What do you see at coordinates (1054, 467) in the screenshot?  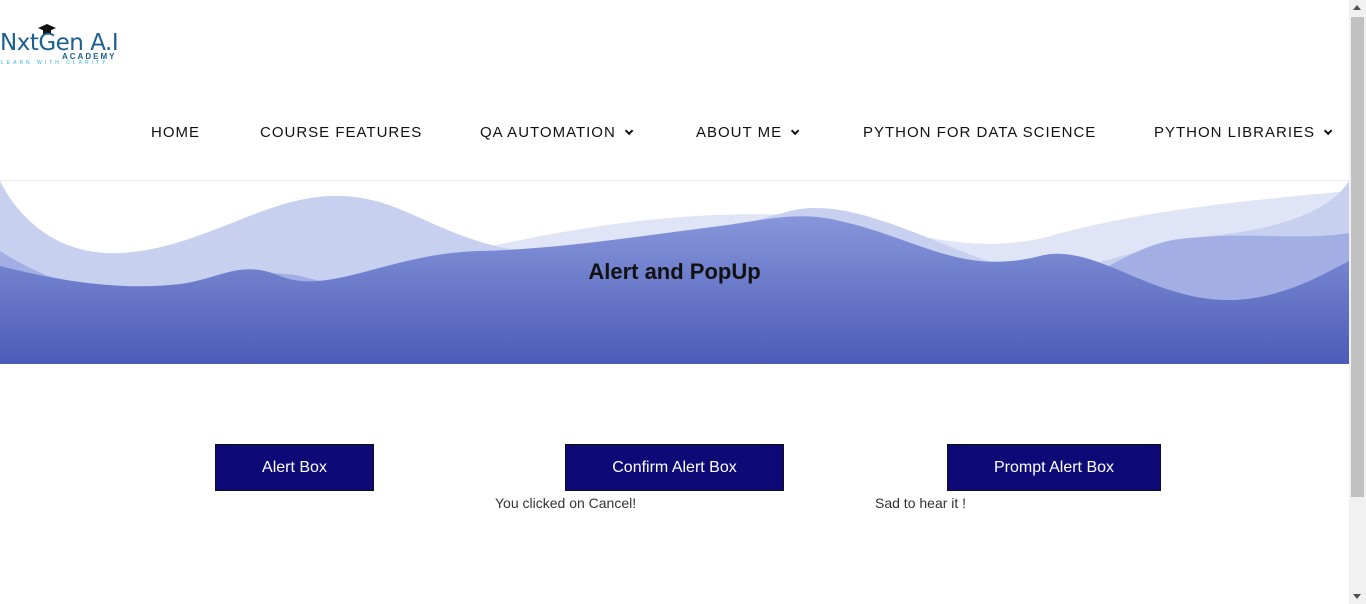 I see `prompt-alert-box-button: Prompt Alert Box` at bounding box center [1054, 467].